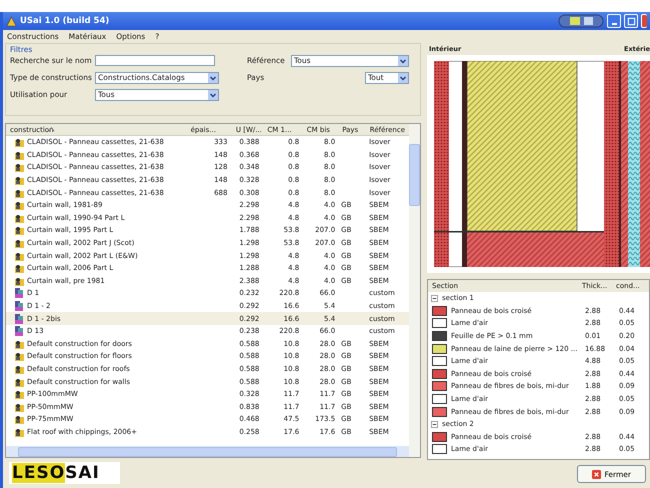 The height and width of the screenshot is (488, 650). What do you see at coordinates (414, 290) in the screenshot?
I see `vertical-scrollbar` at bounding box center [414, 290].